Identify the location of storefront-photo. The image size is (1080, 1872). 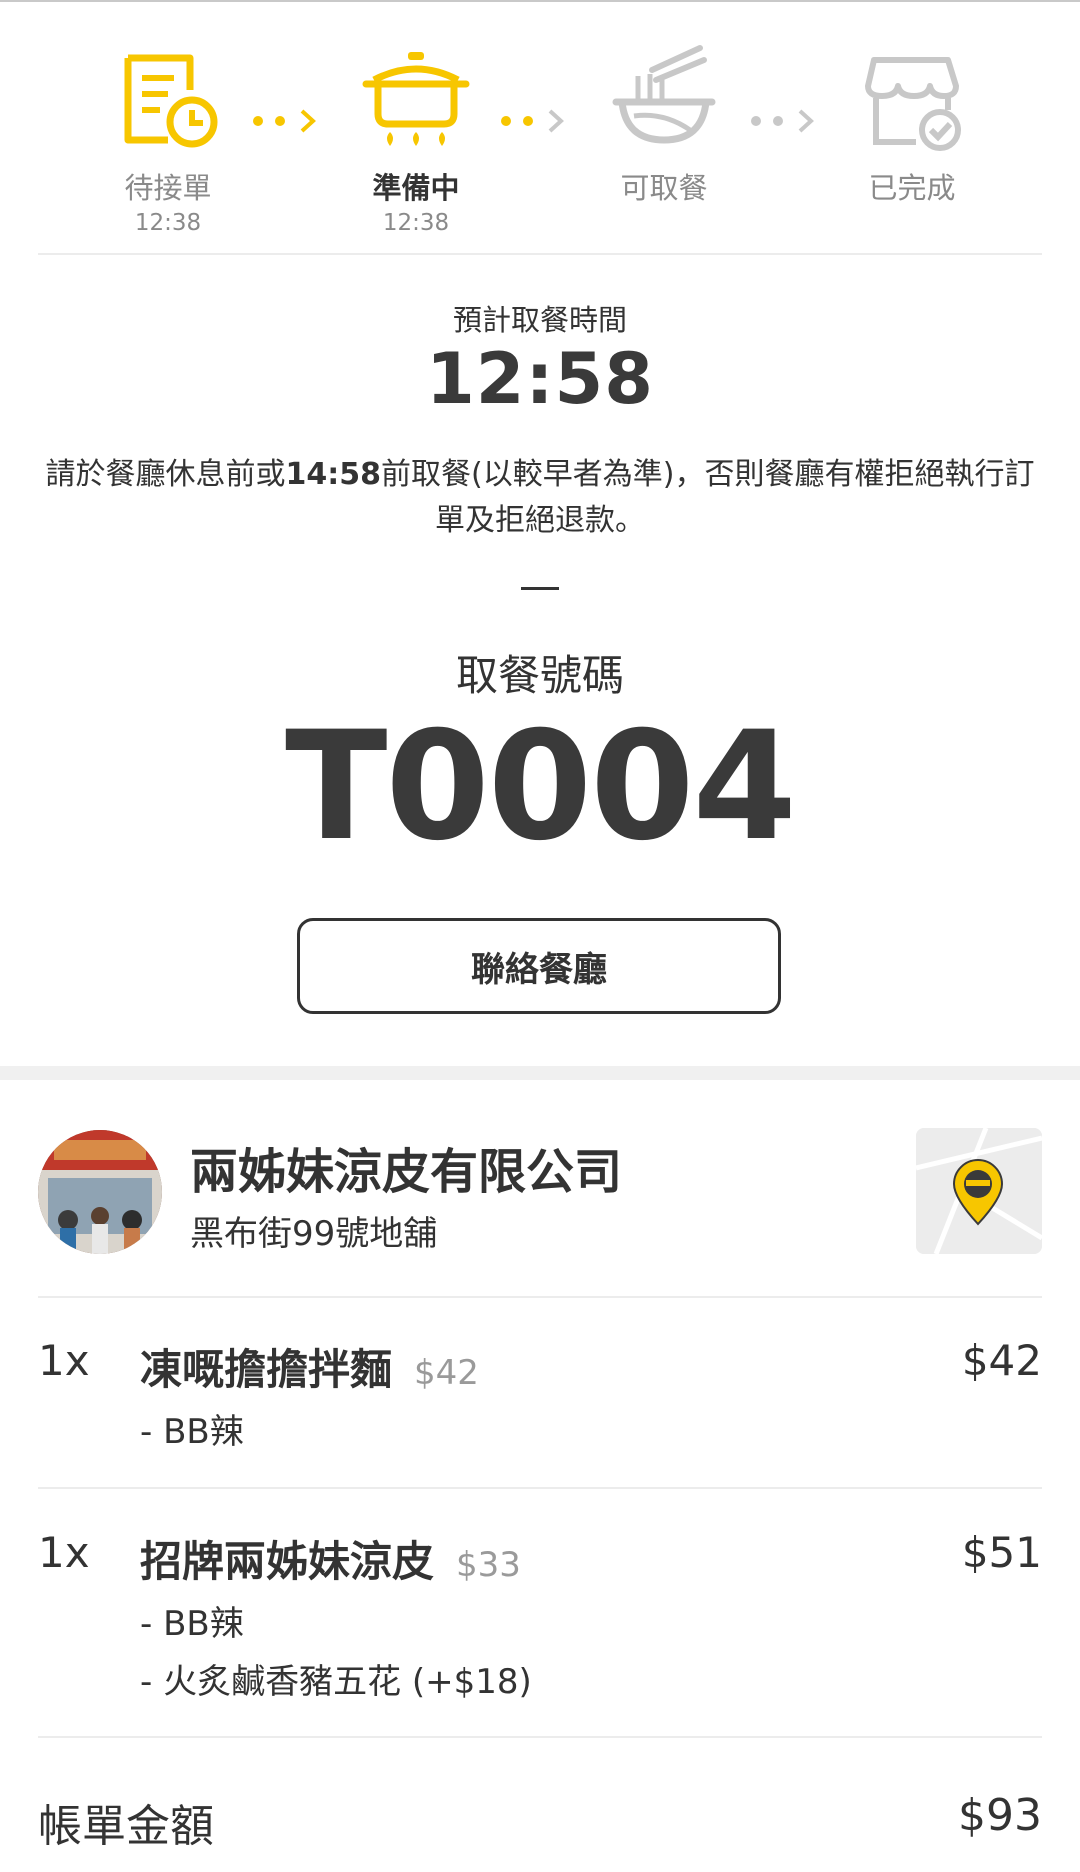
(100, 1192).